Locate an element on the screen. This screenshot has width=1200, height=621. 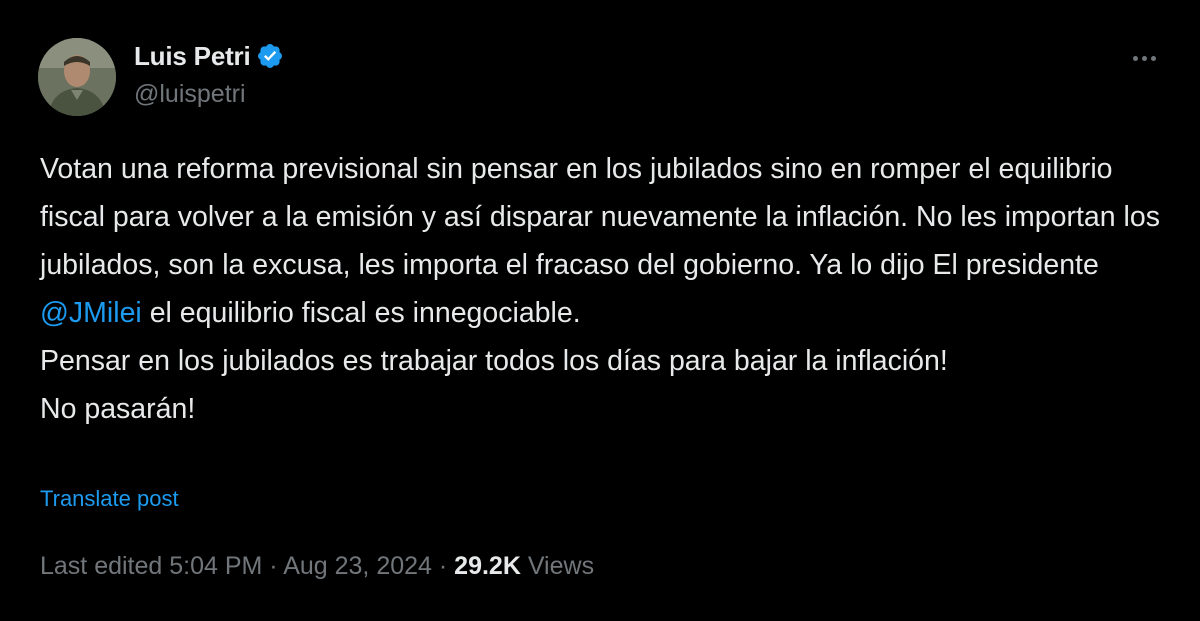
views-count: 29.2K is located at coordinates (487, 566).